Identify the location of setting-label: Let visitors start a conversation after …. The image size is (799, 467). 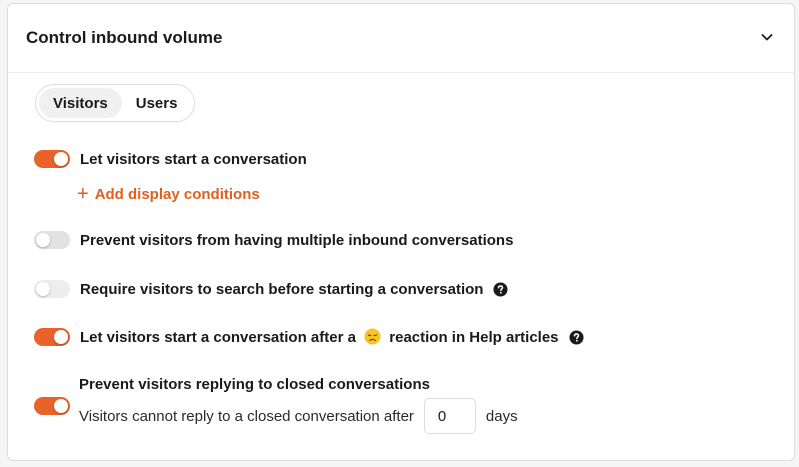
(319, 337).